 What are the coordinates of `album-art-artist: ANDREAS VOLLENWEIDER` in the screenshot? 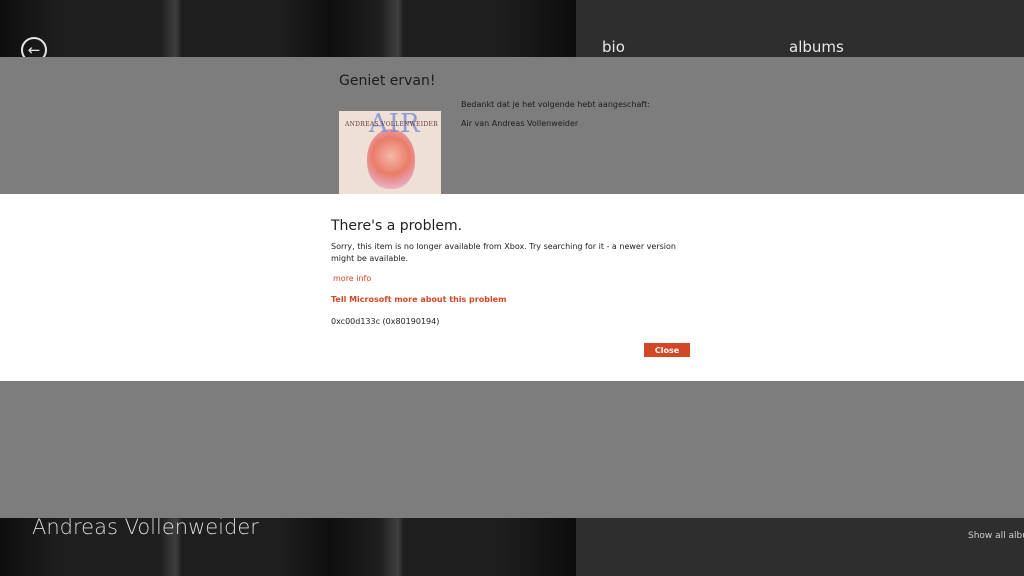 It's located at (392, 124).